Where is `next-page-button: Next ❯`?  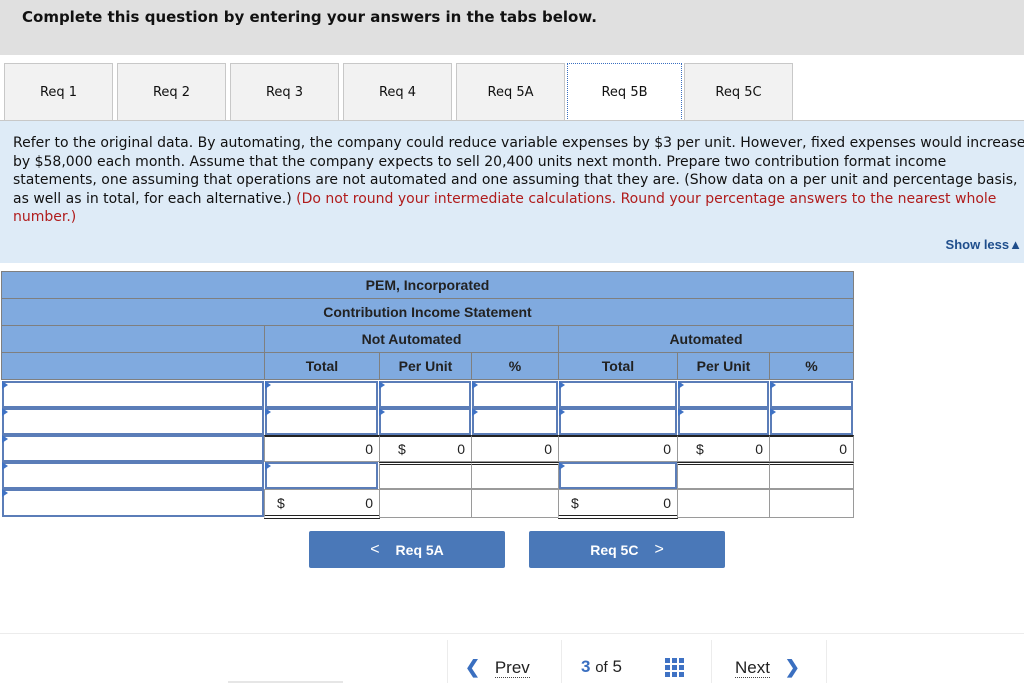 next-page-button: Next ❯ is located at coordinates (767, 667).